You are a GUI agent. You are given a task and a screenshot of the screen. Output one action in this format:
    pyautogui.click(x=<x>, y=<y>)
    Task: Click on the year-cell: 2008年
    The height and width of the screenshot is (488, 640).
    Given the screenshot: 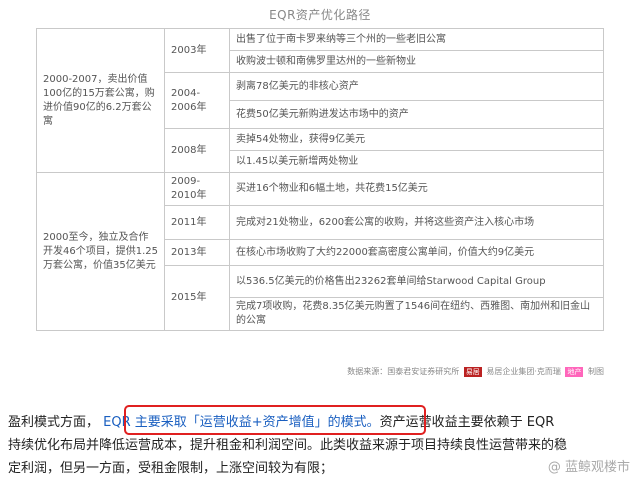 What is the action you would take?
    pyautogui.click(x=197, y=150)
    